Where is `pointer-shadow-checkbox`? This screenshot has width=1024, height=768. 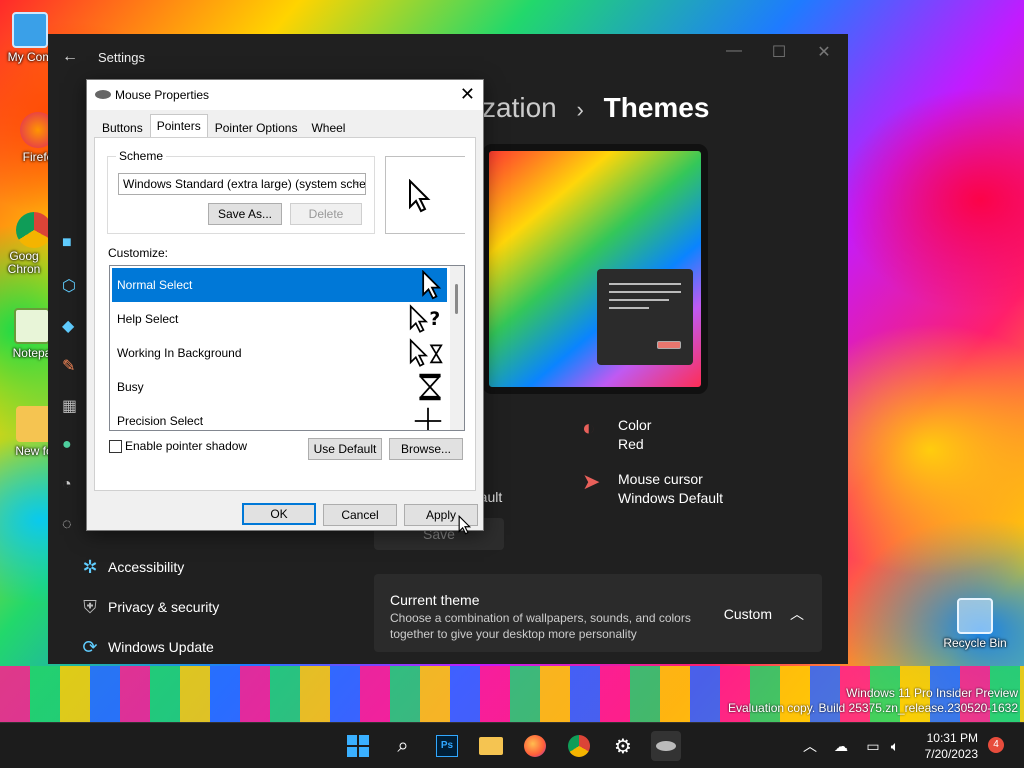
pointer-shadow-checkbox is located at coordinates (115, 446).